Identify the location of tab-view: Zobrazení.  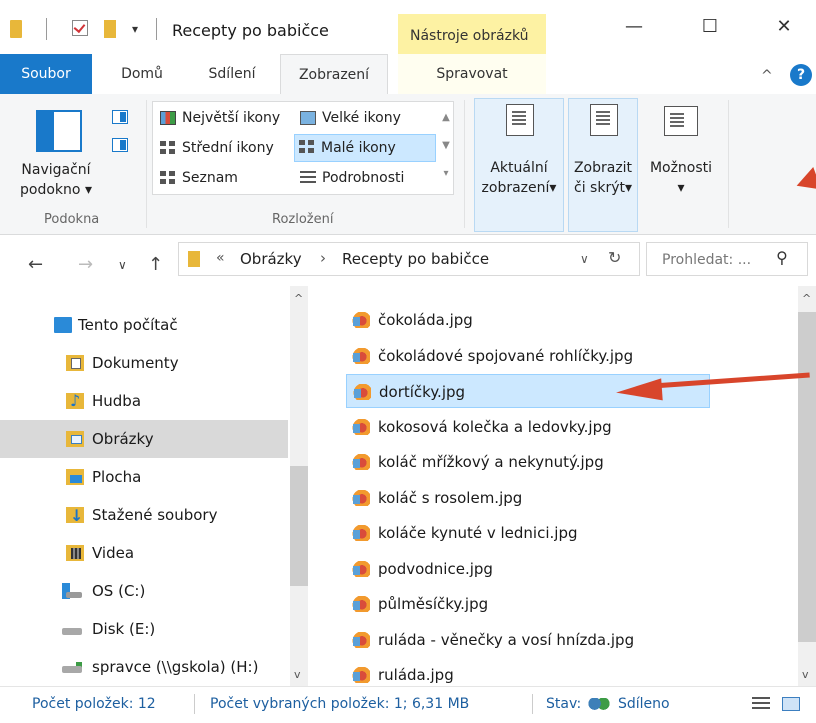
(334, 74).